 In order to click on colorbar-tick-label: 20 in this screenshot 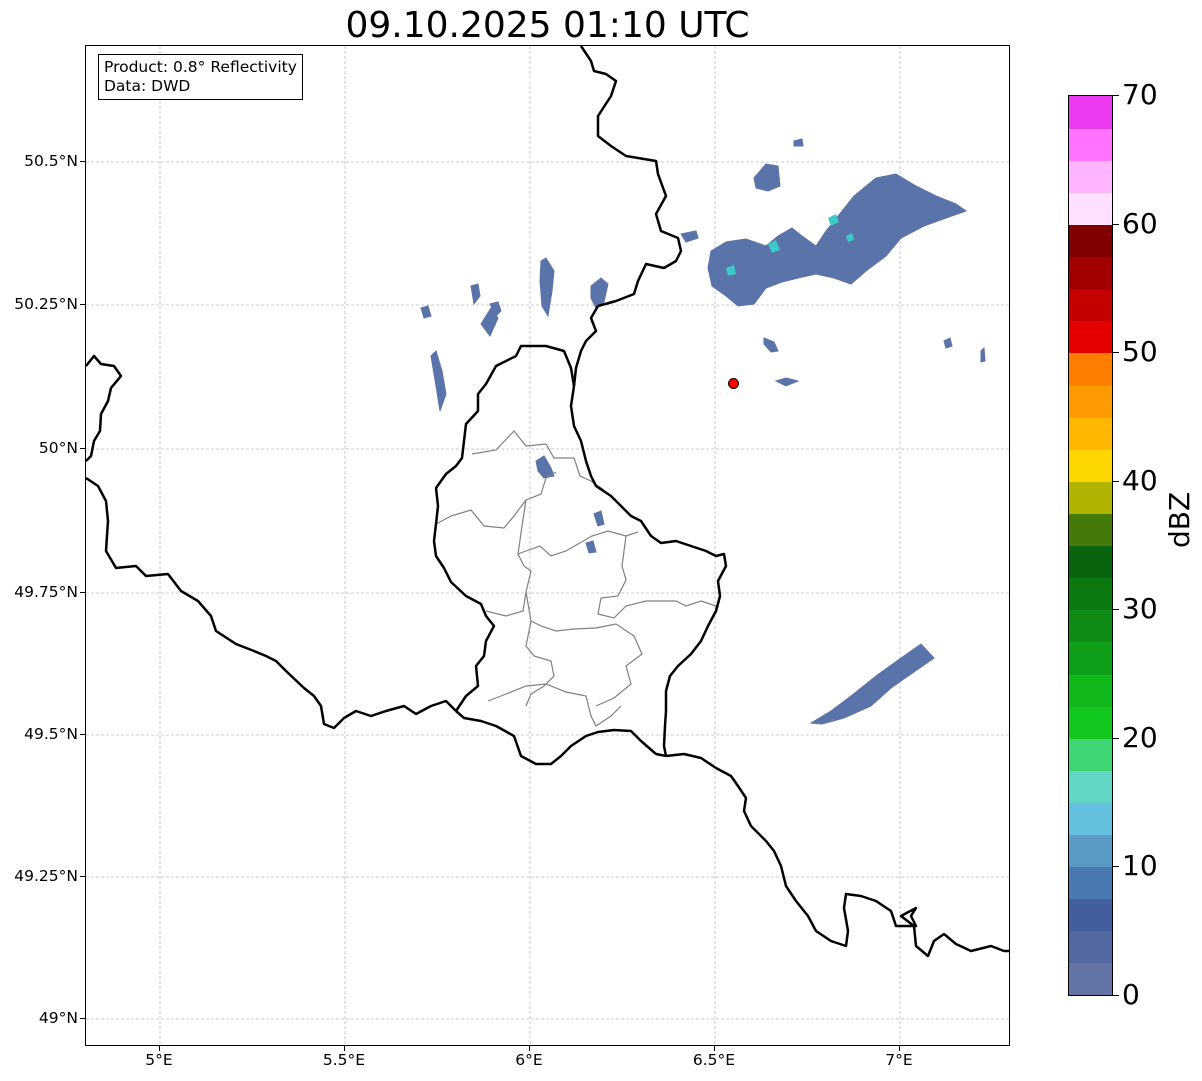, I will do `click(1140, 737)`.